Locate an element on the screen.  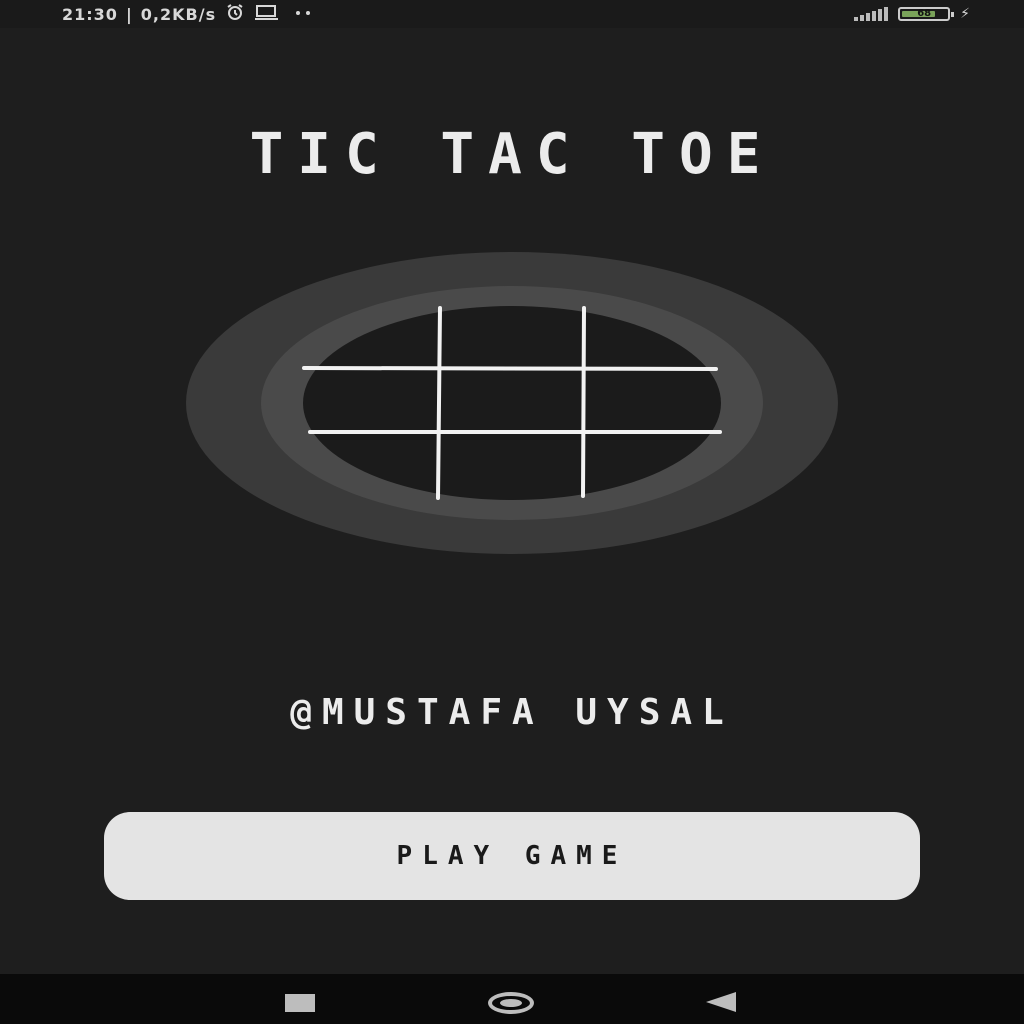
navigation-bar is located at coordinates (512, 999).